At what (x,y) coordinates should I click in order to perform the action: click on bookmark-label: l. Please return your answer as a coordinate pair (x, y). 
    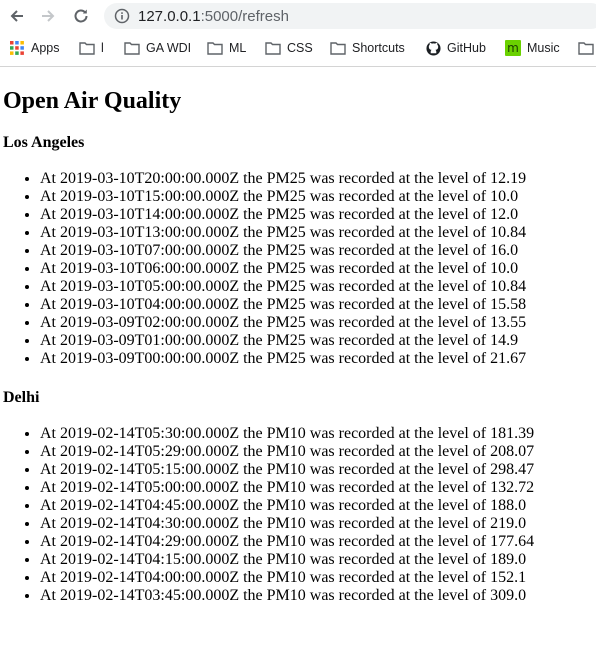
    Looking at the image, I should click on (102, 48).